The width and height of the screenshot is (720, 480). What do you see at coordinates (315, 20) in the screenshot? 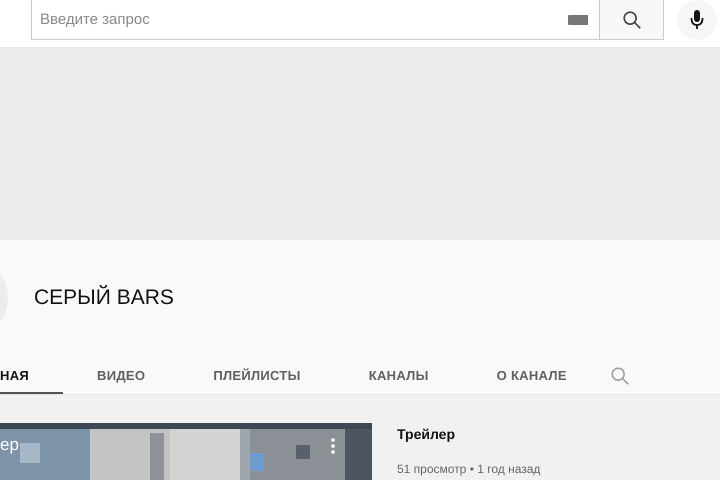
I see `search-field: Введите запрос` at bounding box center [315, 20].